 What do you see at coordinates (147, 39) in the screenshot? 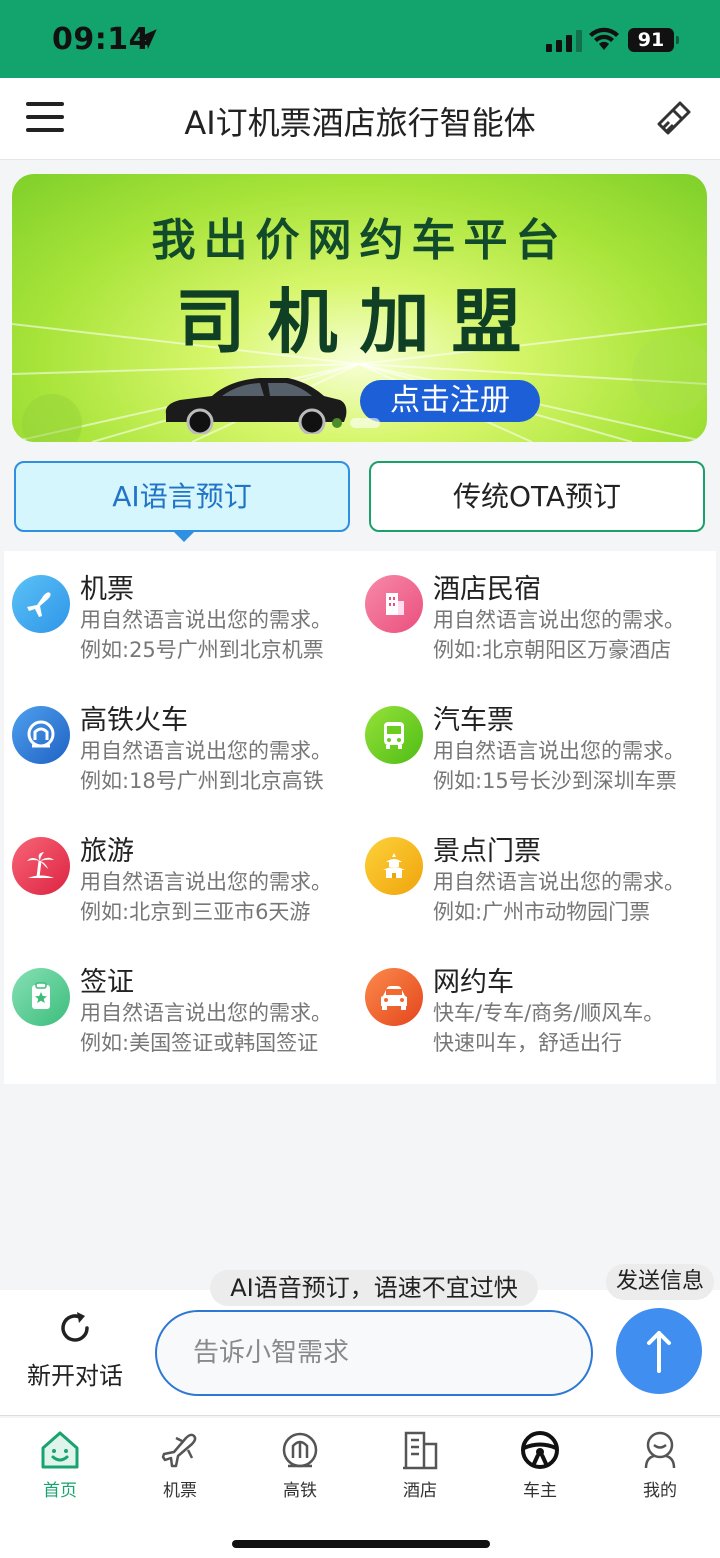
I see `location-arrow-icon` at bounding box center [147, 39].